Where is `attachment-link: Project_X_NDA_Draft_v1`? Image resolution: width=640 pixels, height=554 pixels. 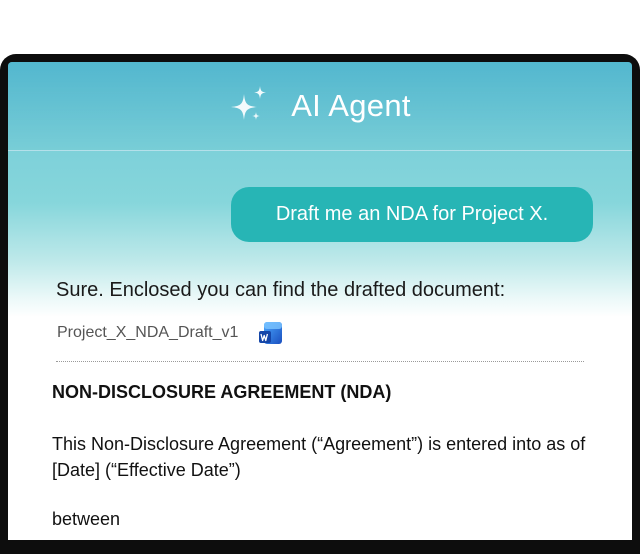
attachment-link: Project_X_NDA_Draft_v1 is located at coordinates (170, 333).